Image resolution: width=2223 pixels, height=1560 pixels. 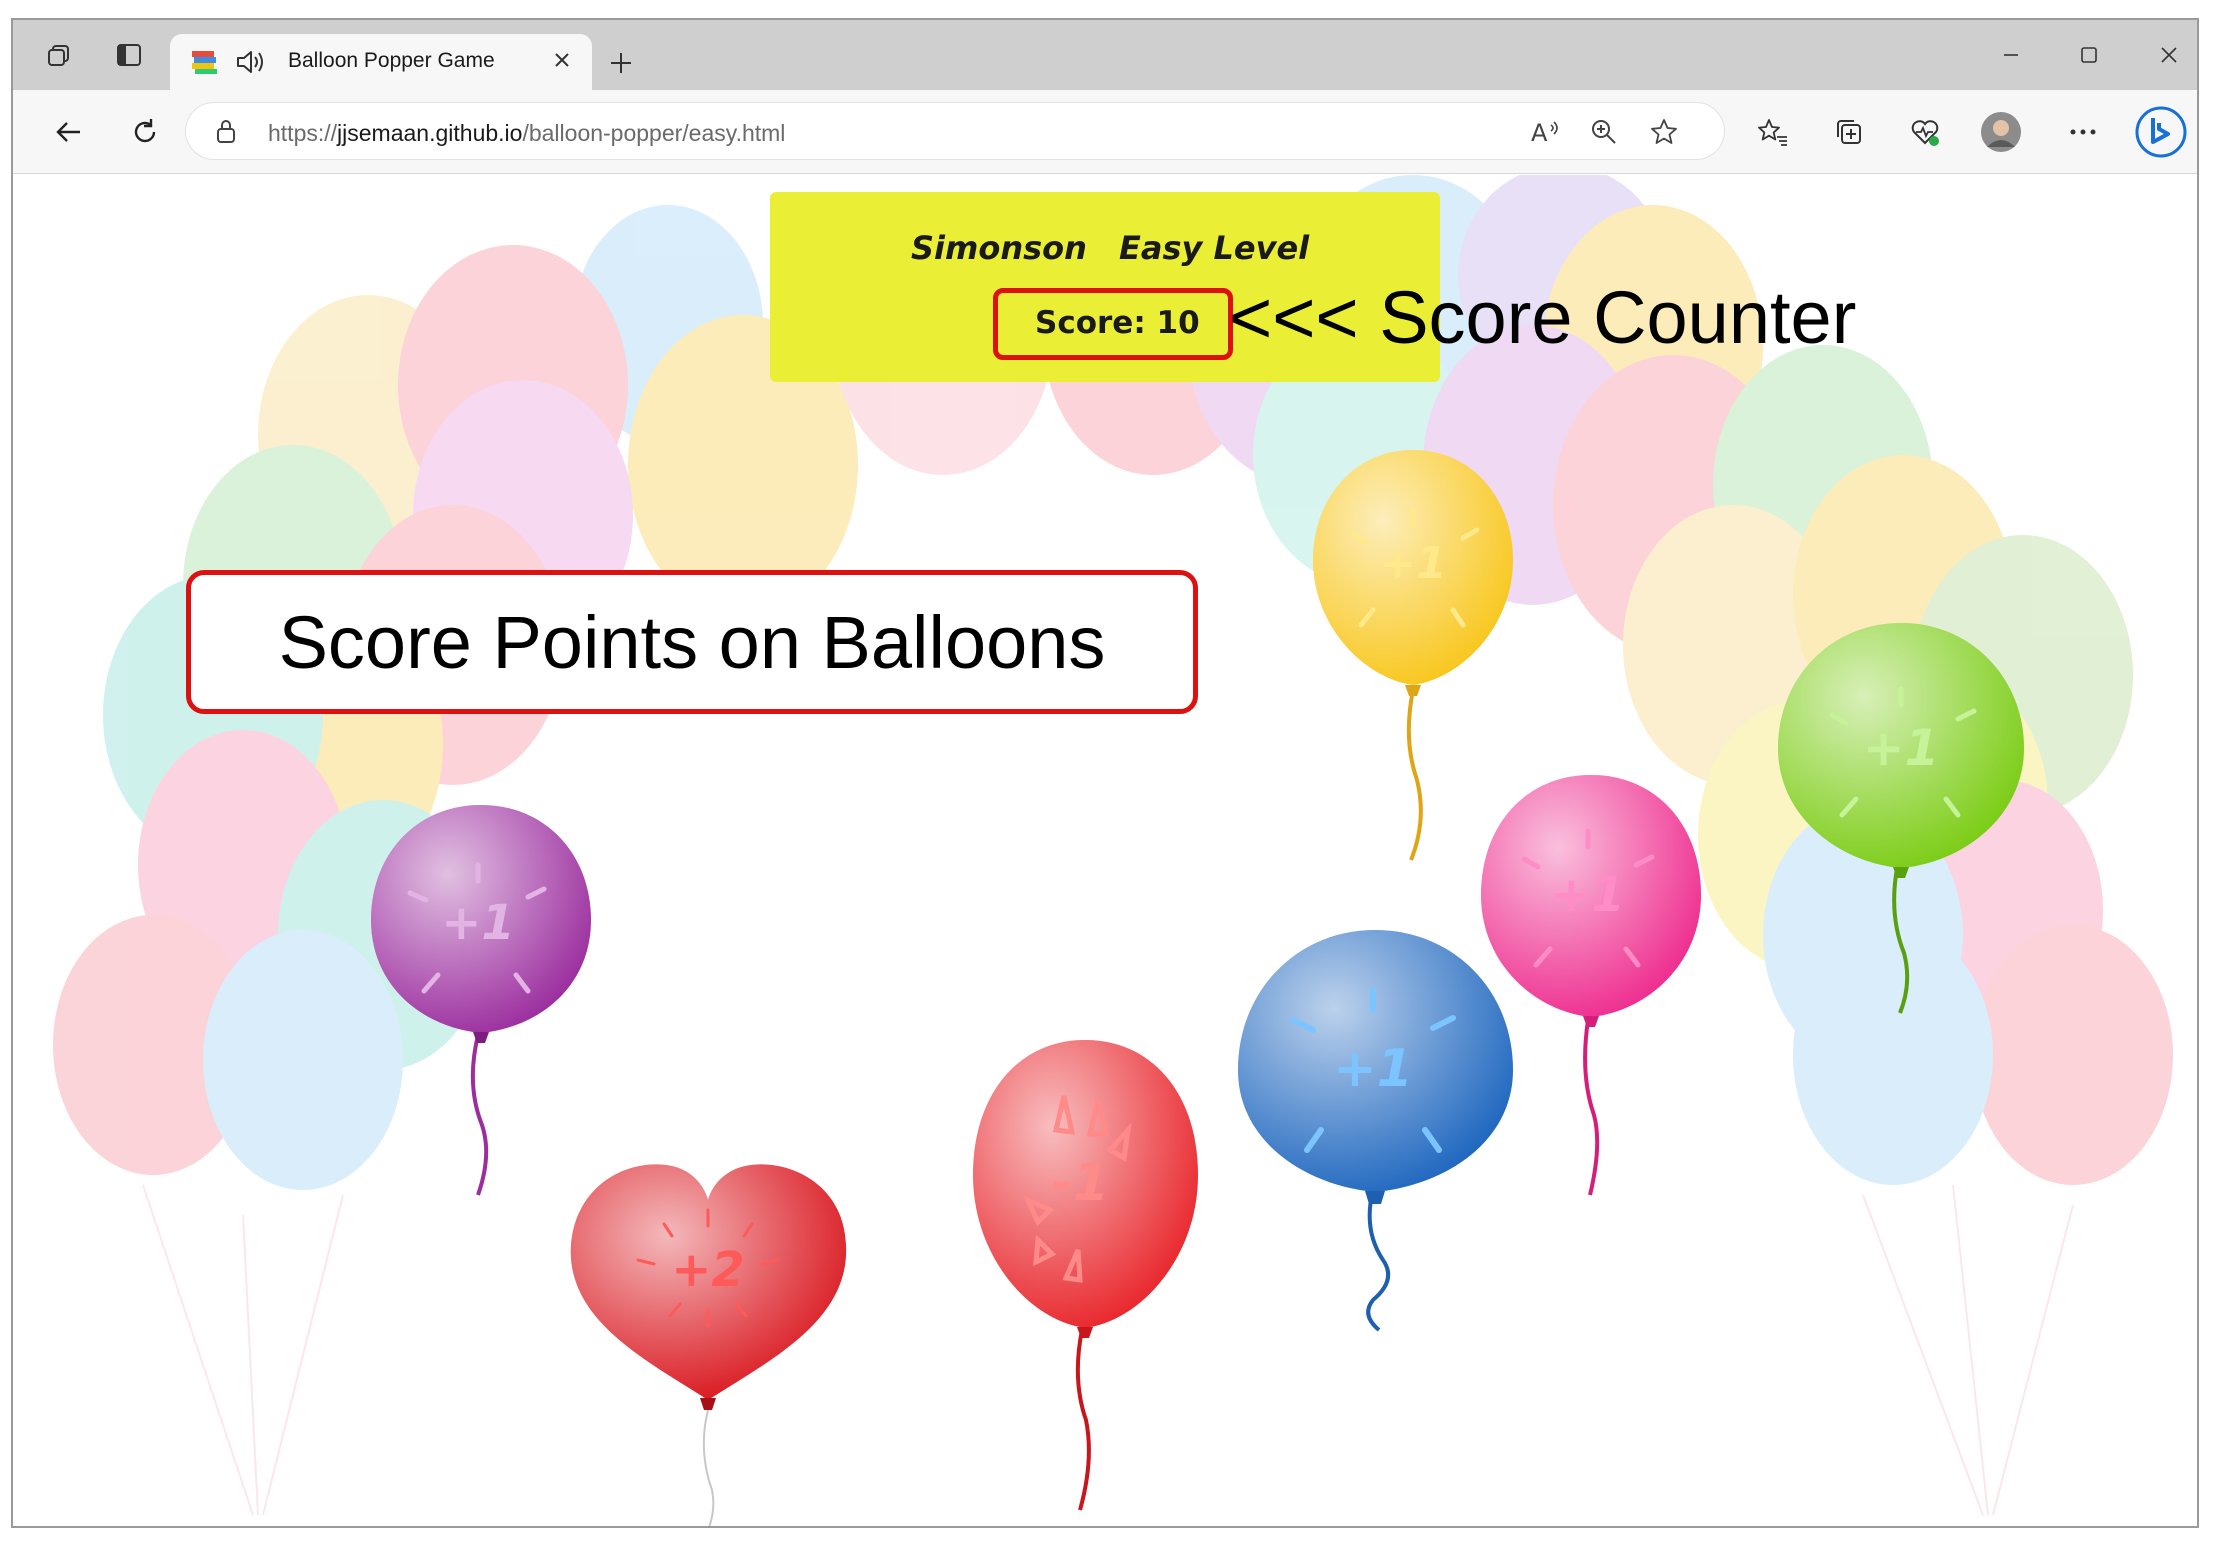 What do you see at coordinates (59, 55) in the screenshot?
I see `workspaces-icon` at bounding box center [59, 55].